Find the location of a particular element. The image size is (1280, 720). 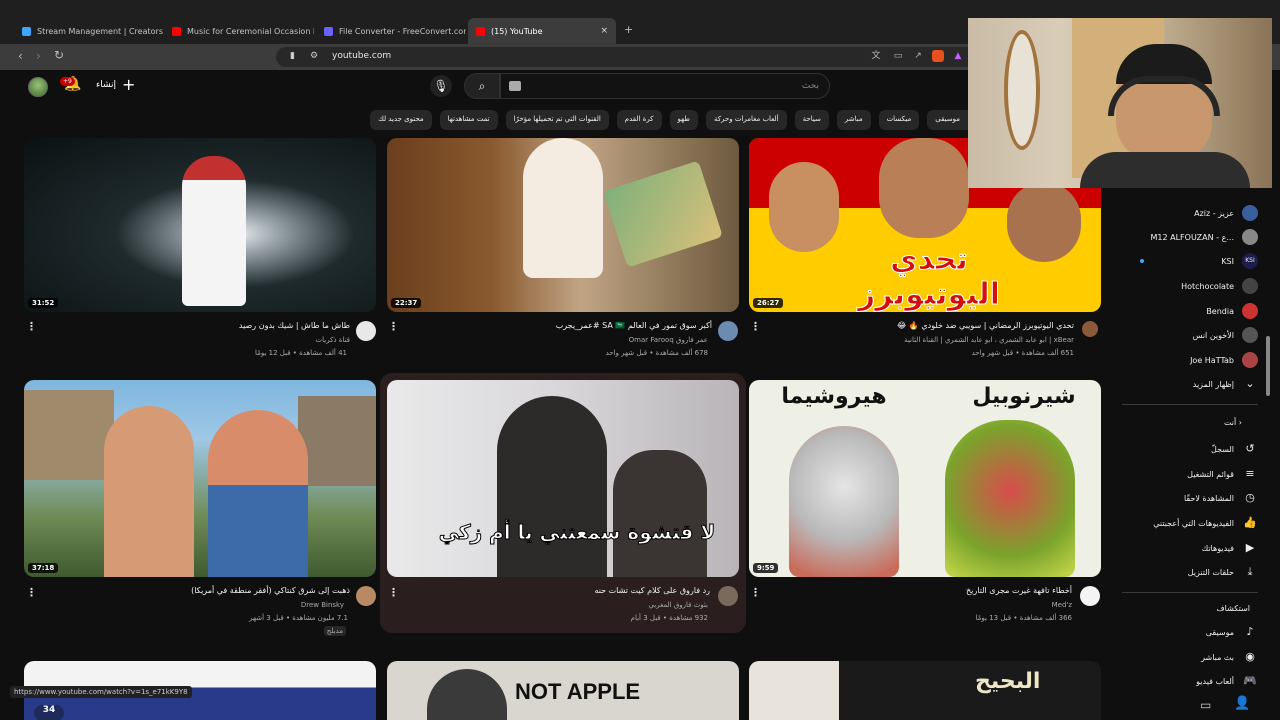

sidebar-subscription: Bendia is located at coordinates (1190, 311).